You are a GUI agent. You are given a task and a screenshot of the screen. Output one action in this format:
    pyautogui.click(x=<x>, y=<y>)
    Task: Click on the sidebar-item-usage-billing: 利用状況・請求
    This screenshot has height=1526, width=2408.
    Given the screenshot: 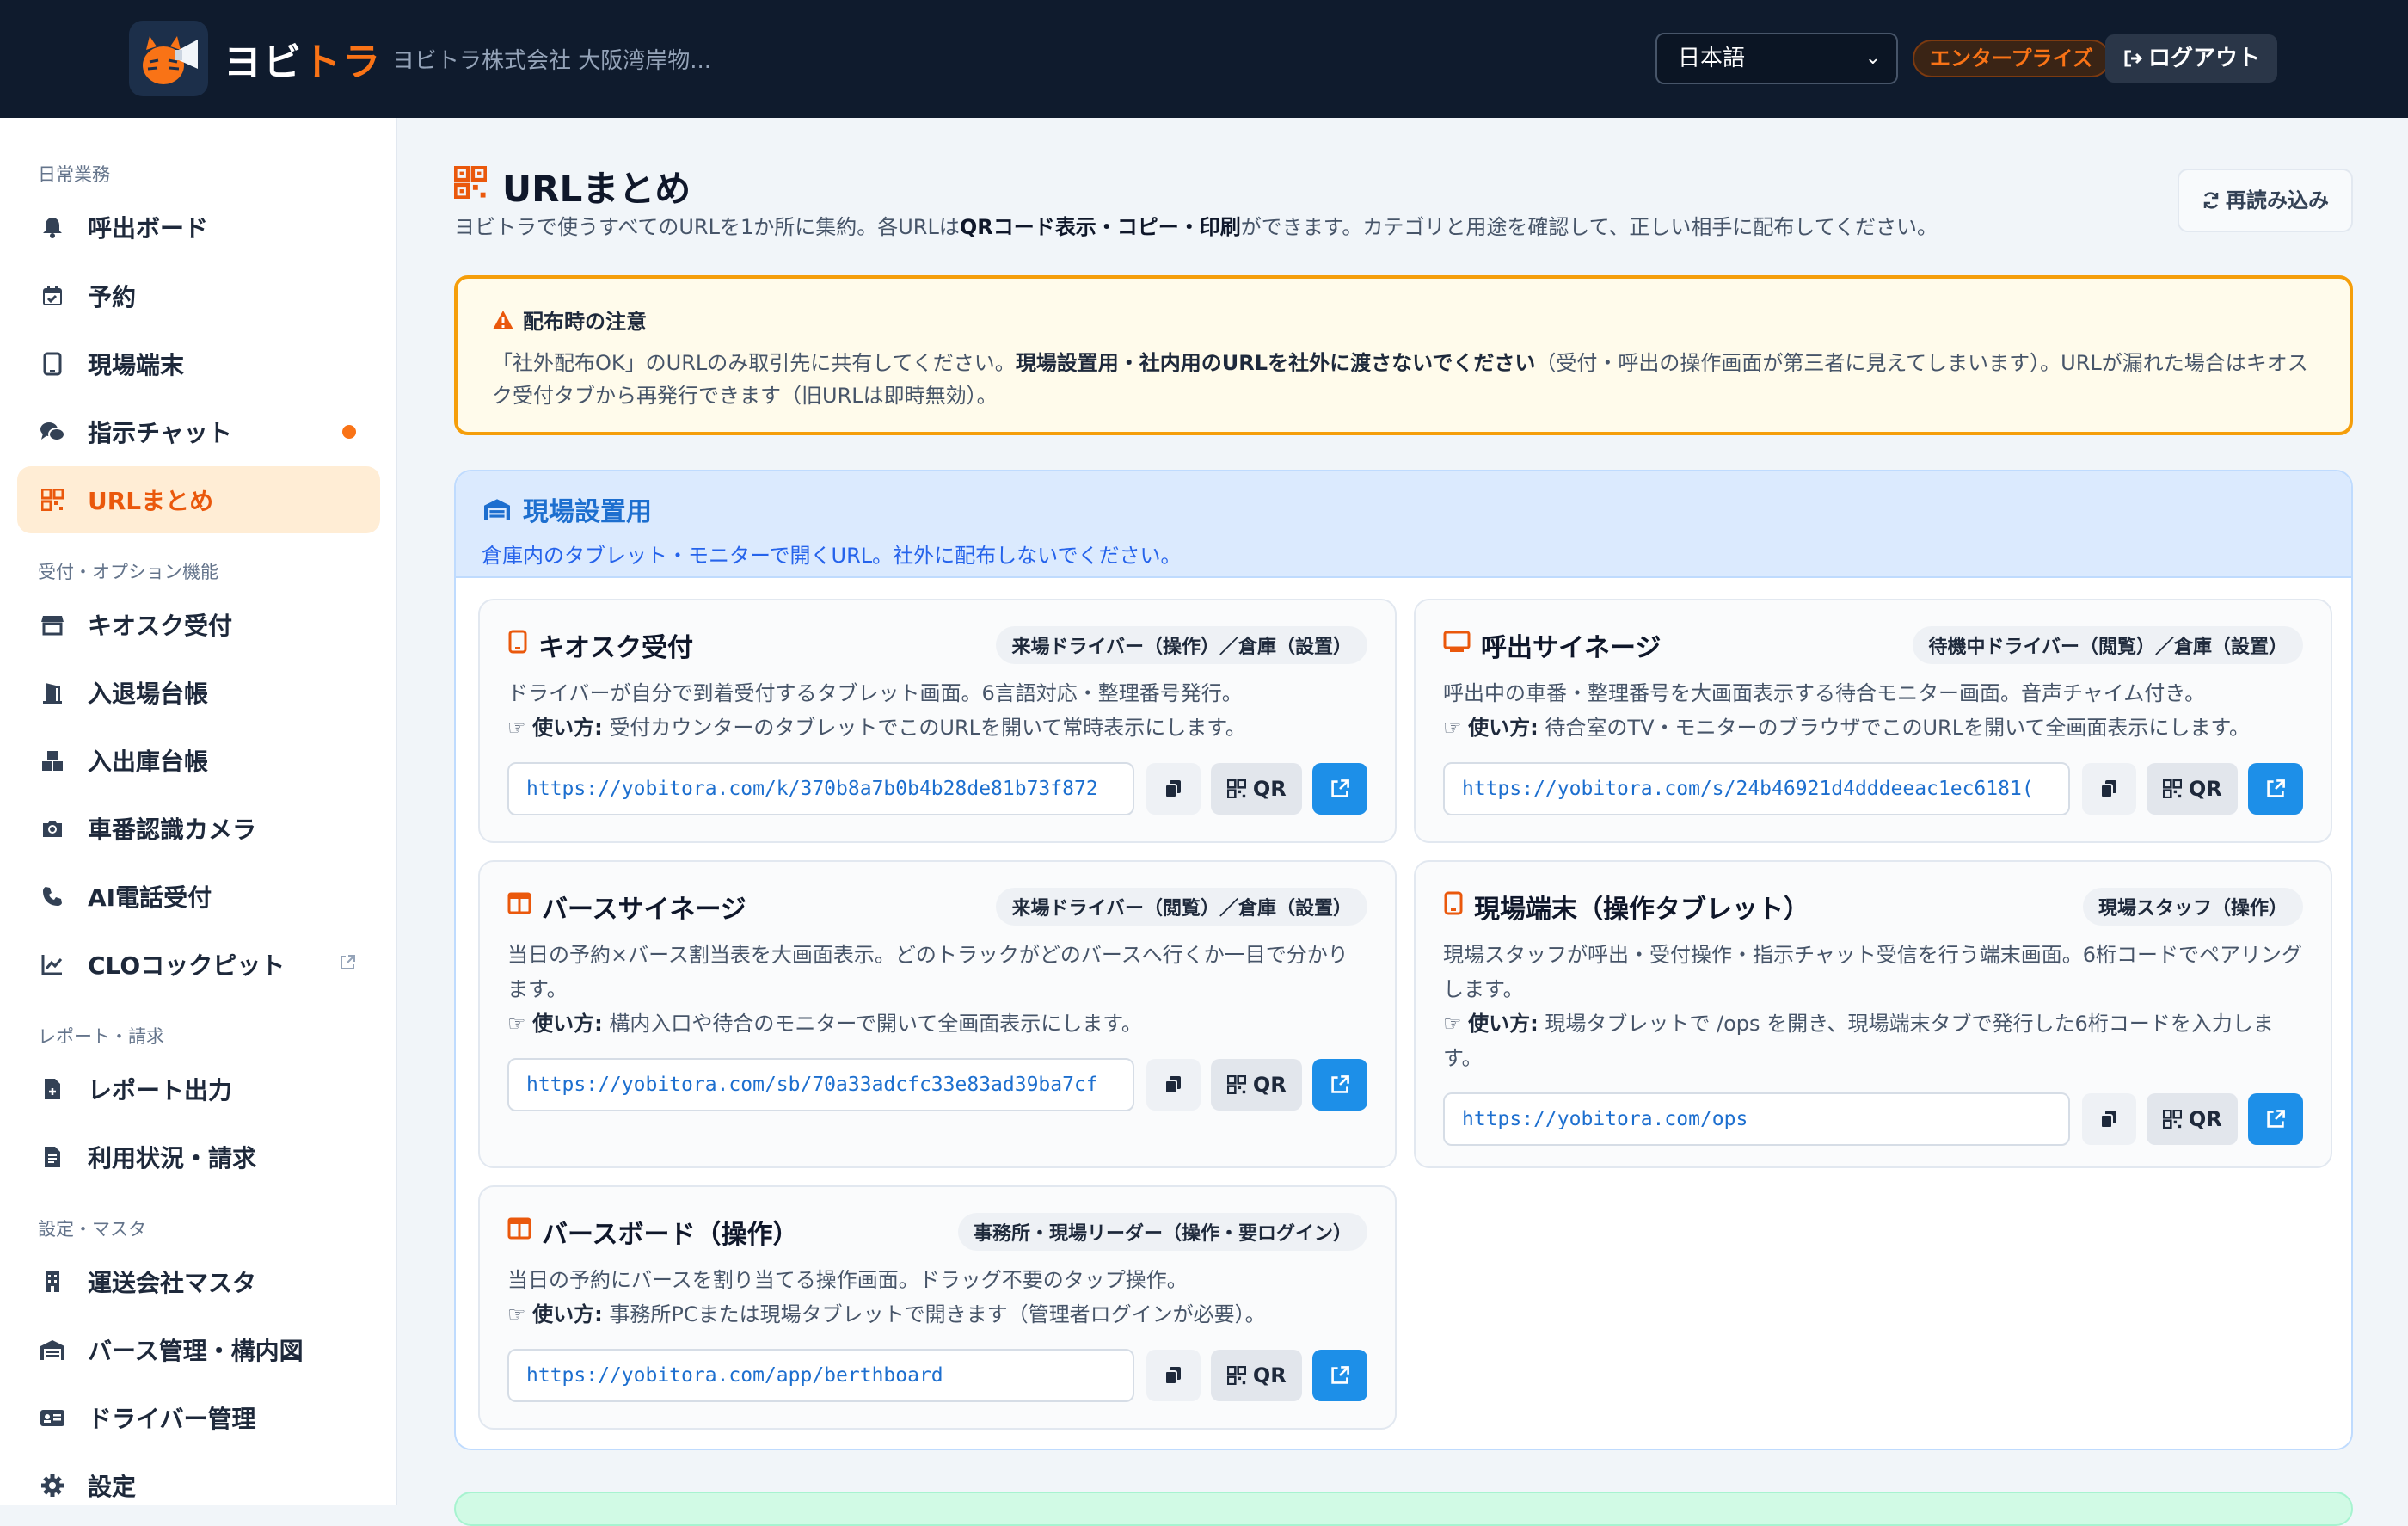 What is the action you would take?
    pyautogui.click(x=198, y=1157)
    